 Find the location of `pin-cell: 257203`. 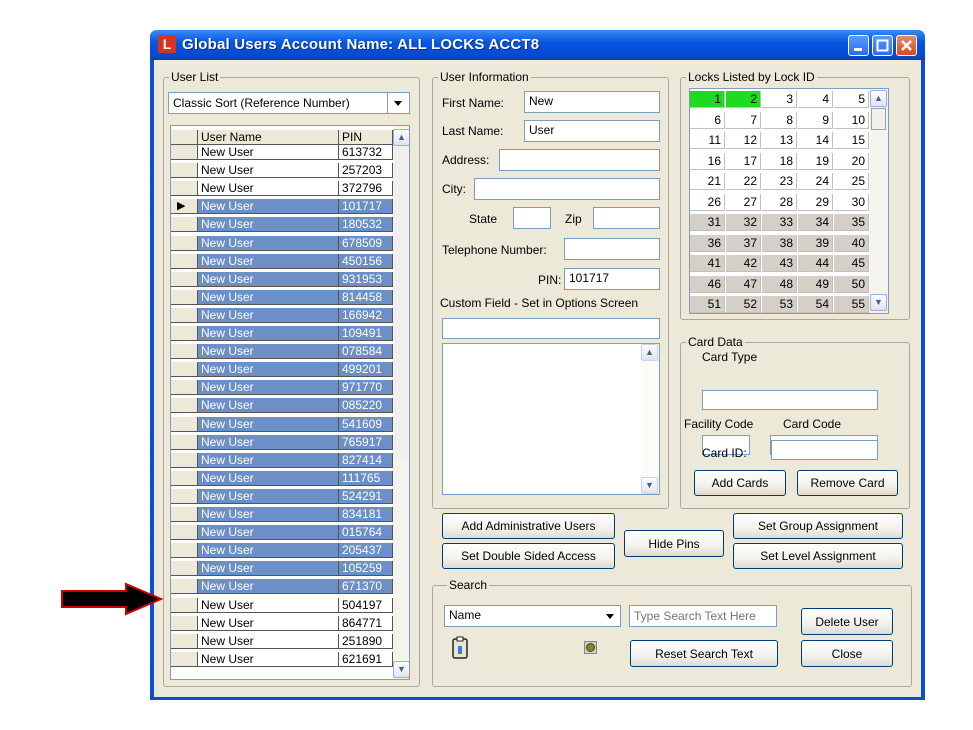

pin-cell: 257203 is located at coordinates (366, 171).